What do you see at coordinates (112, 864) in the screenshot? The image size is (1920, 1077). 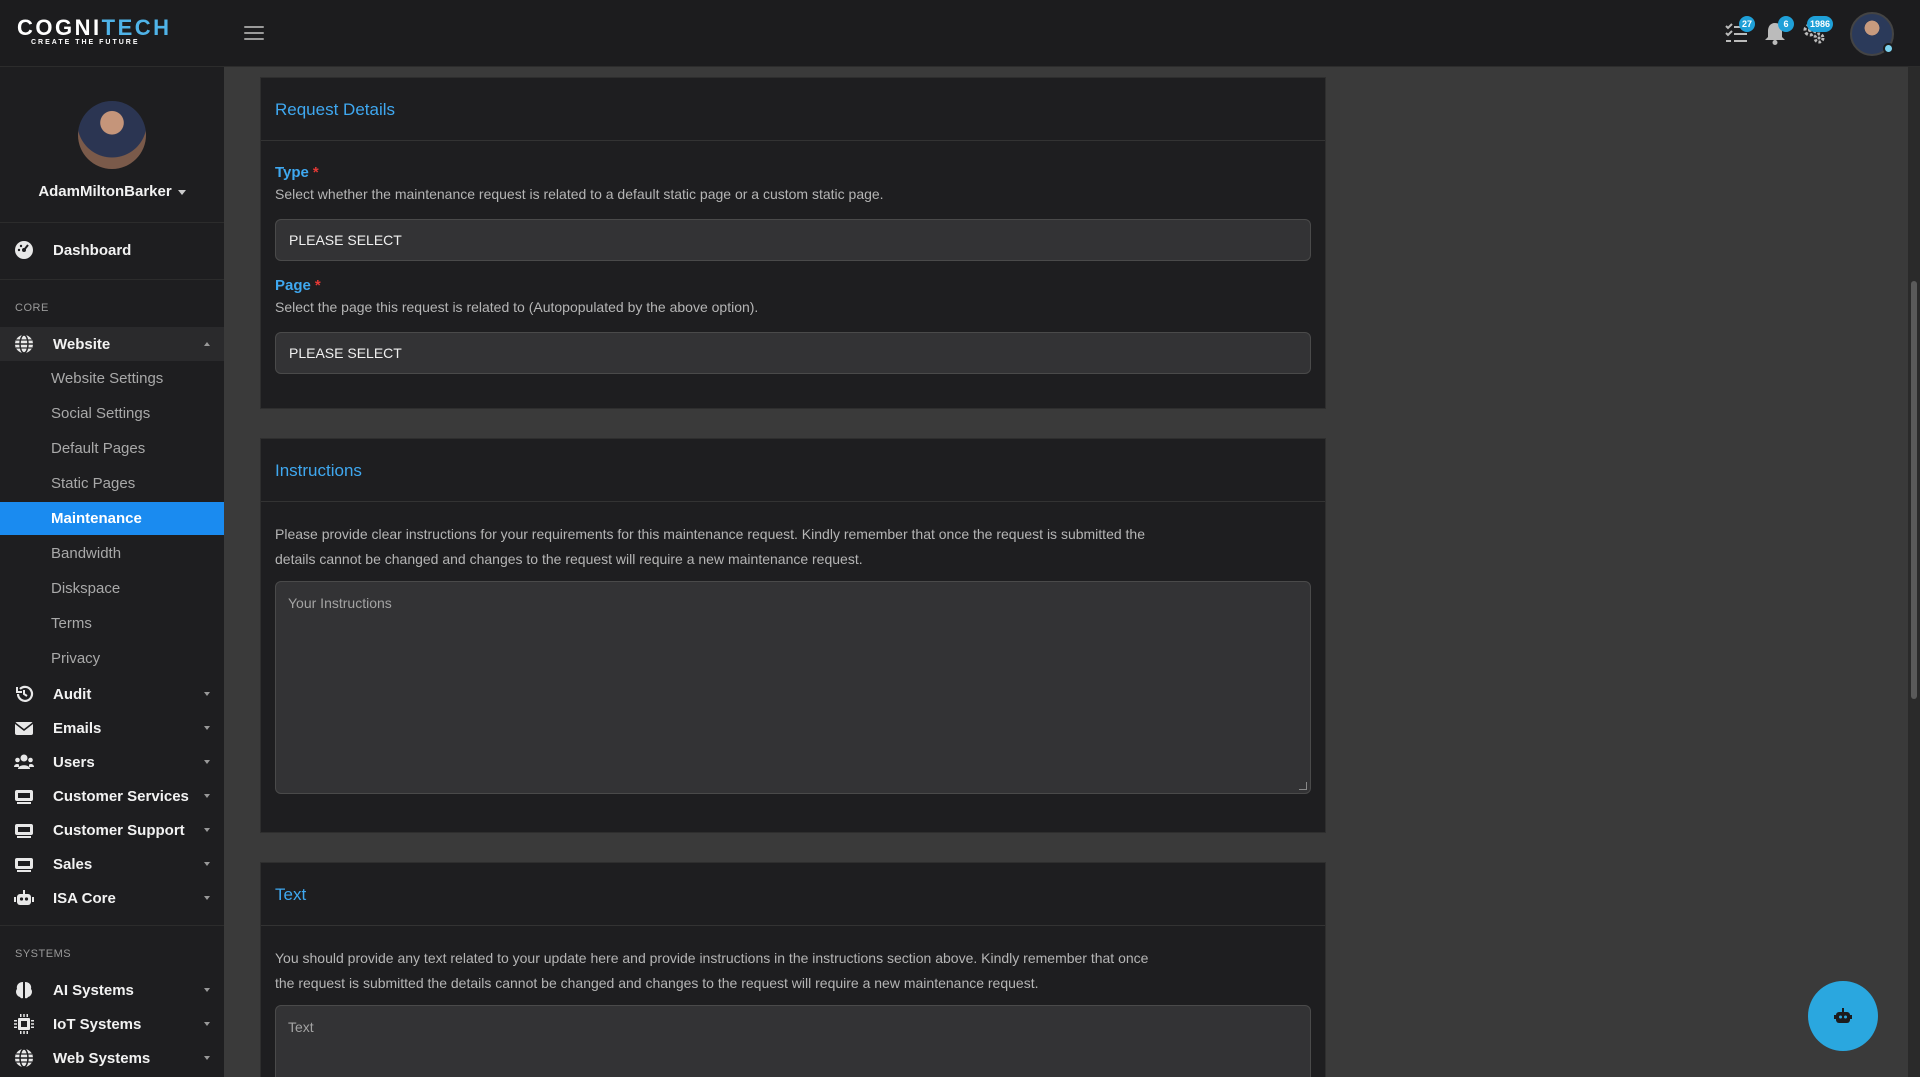 I see `sidebar-item-sales: Sales` at bounding box center [112, 864].